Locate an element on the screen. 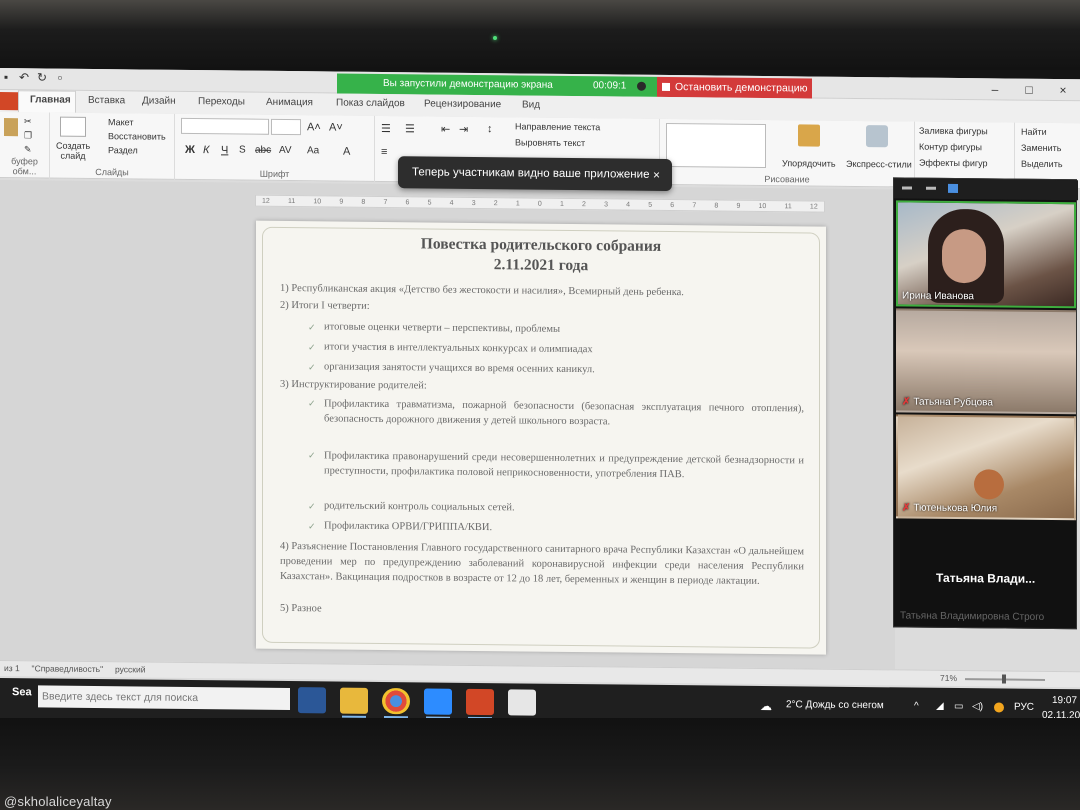  change-case-icon: Aa is located at coordinates (313, 150).